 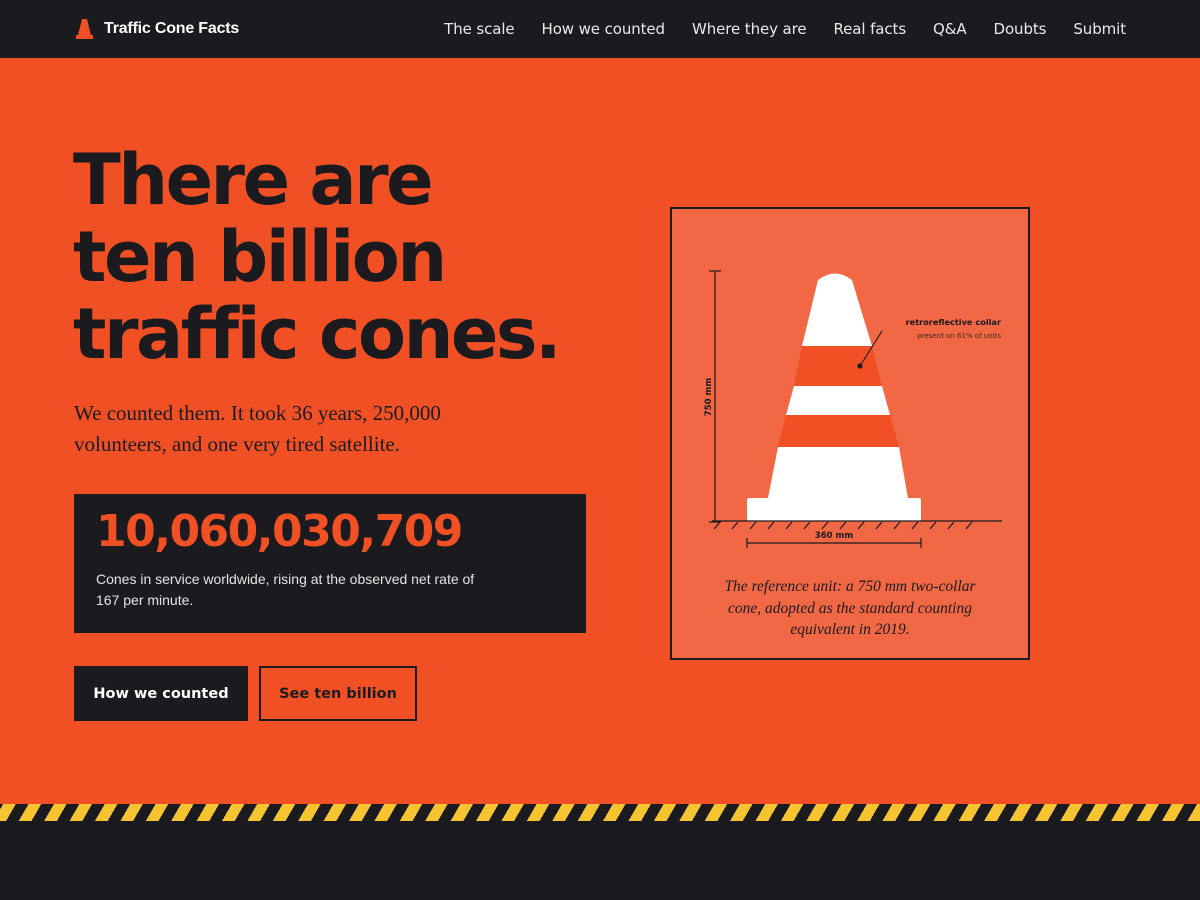 What do you see at coordinates (279, 531) in the screenshot?
I see `cone-count-value: 10,060,030,709` at bounding box center [279, 531].